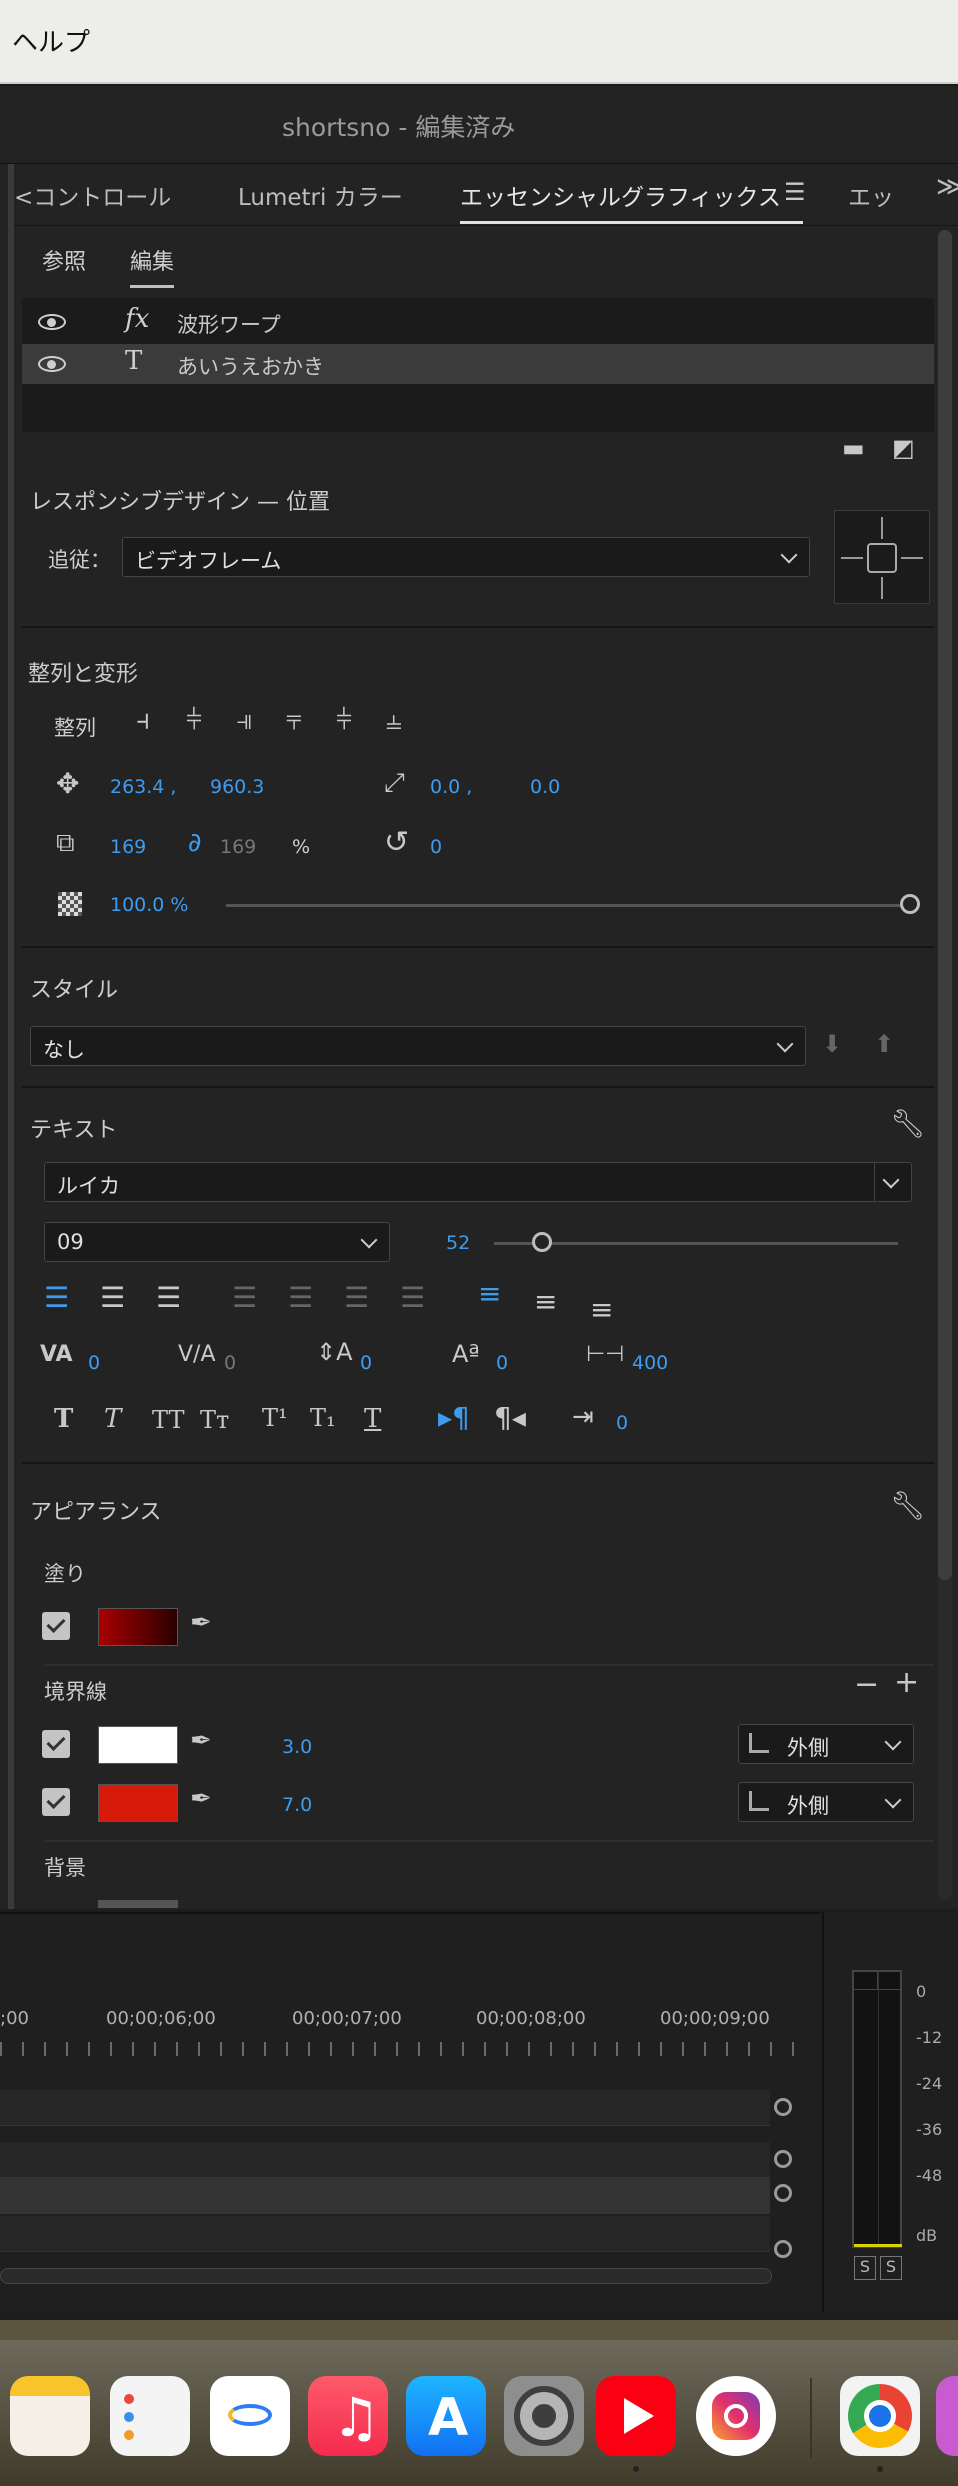 Image resolution: width=958 pixels, height=2486 pixels. I want to click on pin-to-edges-widget, so click(882, 557).